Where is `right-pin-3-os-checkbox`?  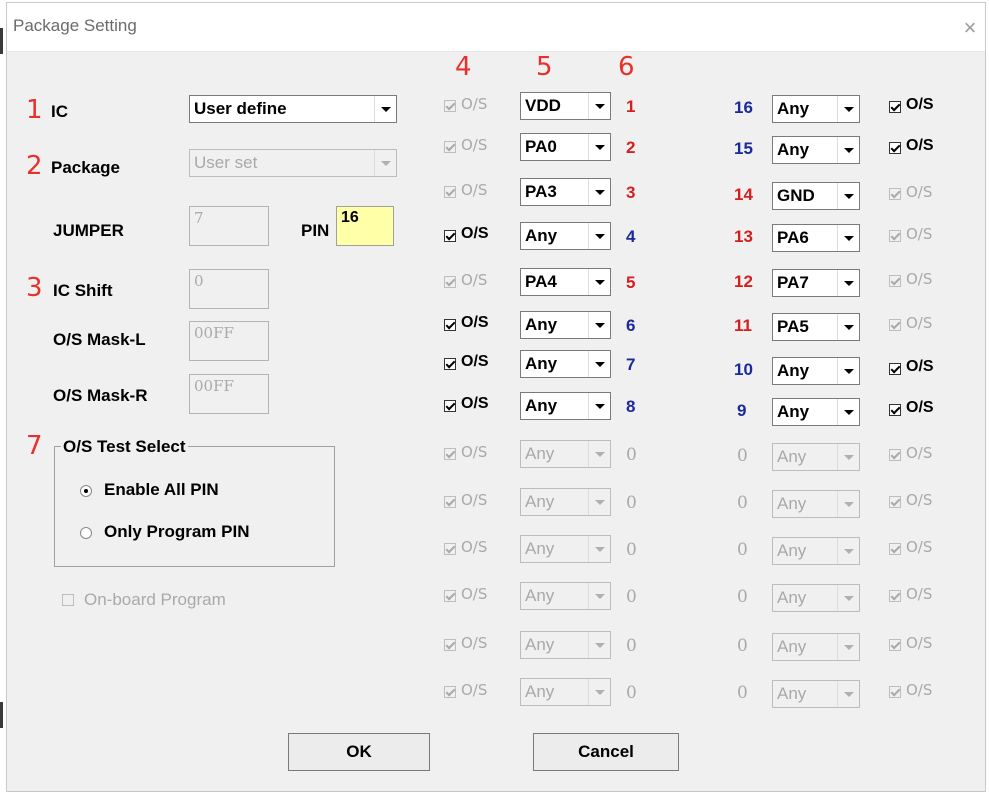 right-pin-3-os-checkbox is located at coordinates (895, 236).